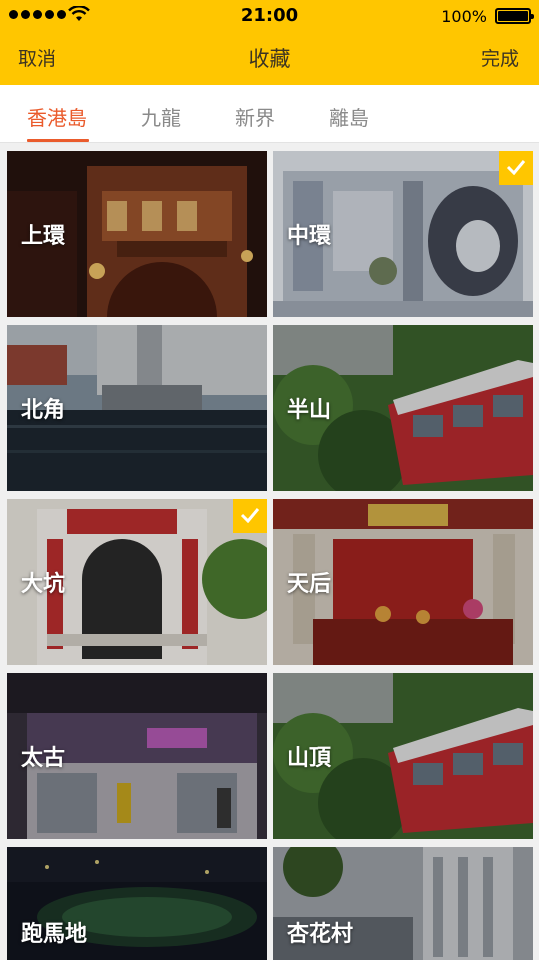 Image resolution: width=539 pixels, height=960 pixels. Describe the element at coordinates (349, 116) in the screenshot. I see `tab-outlying-islands: 離島` at that location.